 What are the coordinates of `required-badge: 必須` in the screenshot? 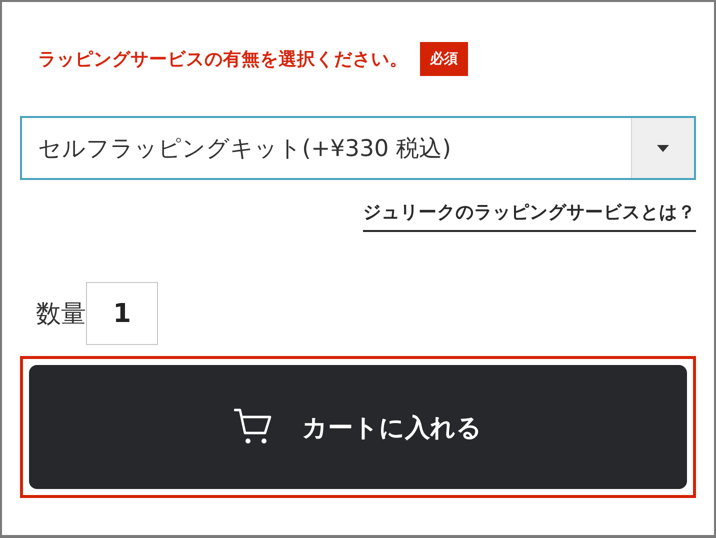 It's located at (444, 59).